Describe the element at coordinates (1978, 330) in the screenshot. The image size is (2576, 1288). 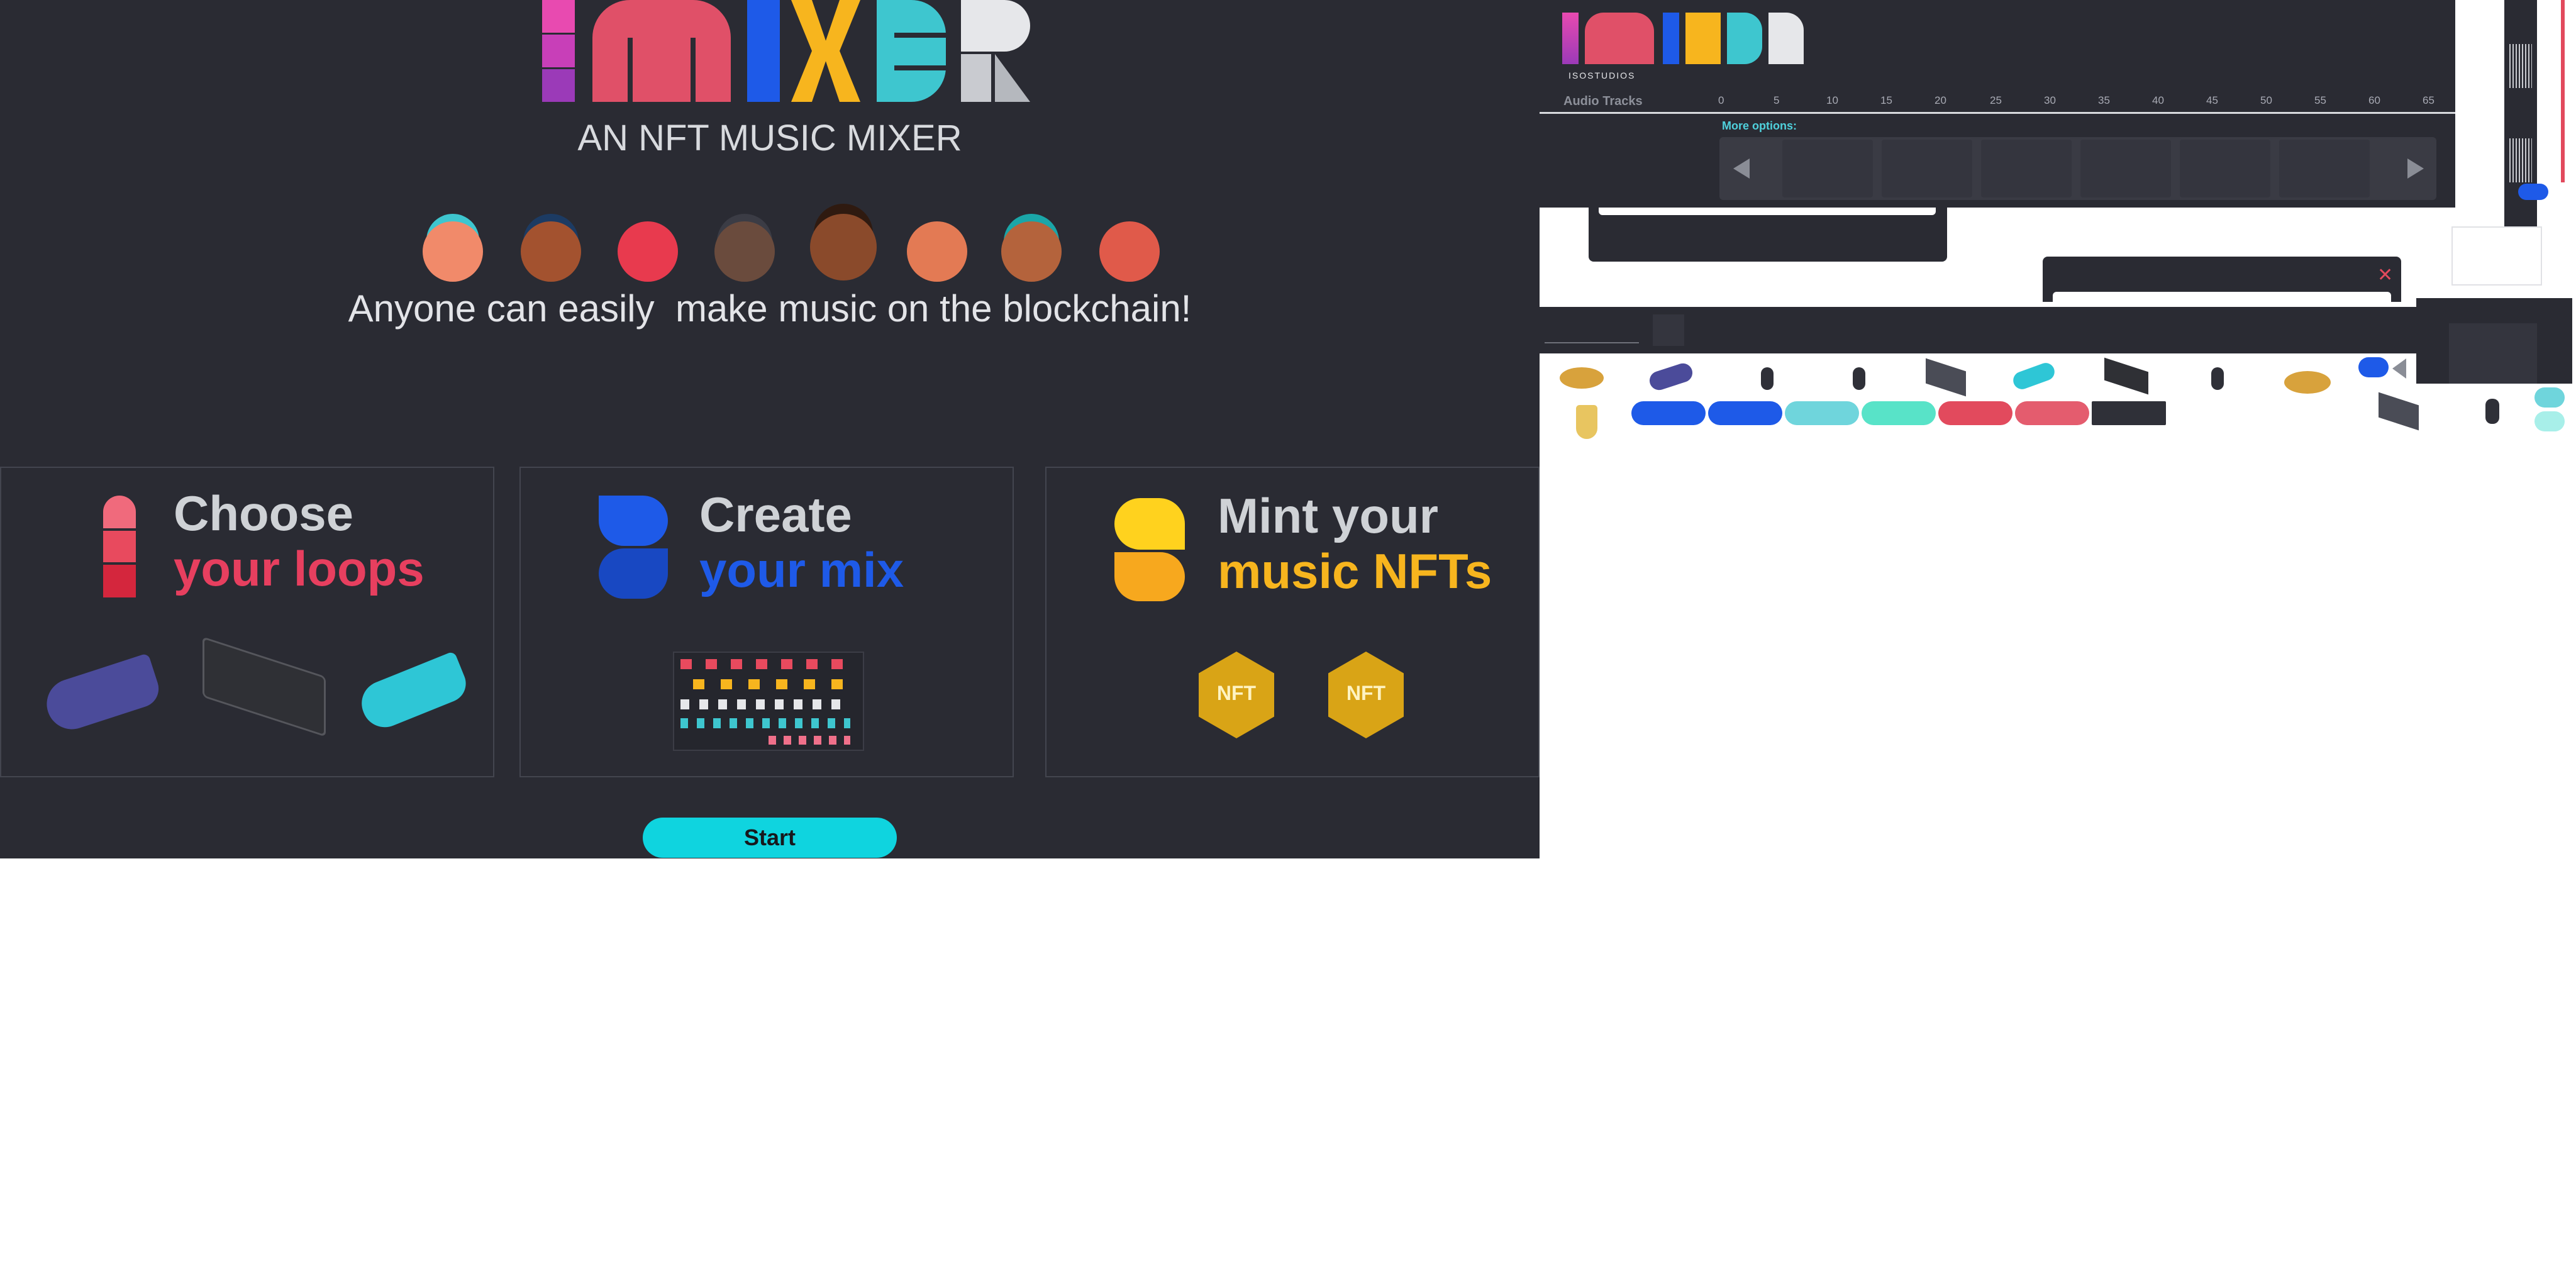
I see `toolbar-strip` at that location.